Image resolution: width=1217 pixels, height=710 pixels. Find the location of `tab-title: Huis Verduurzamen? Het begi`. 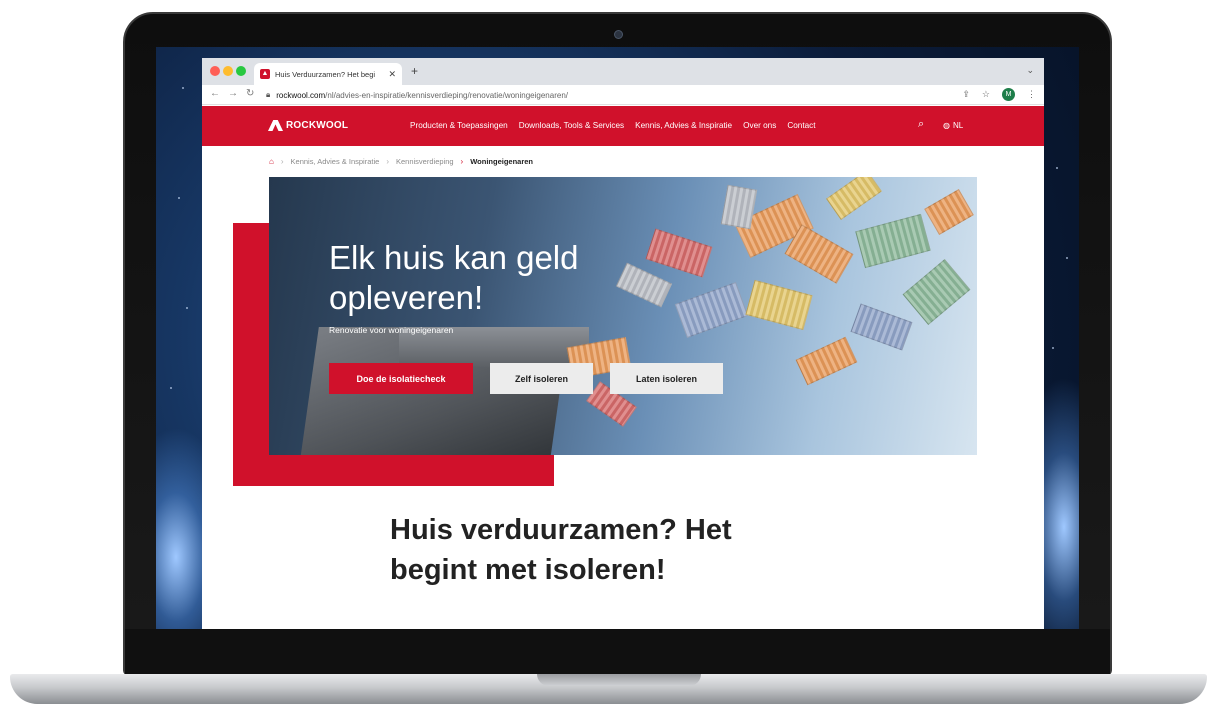

tab-title: Huis Verduurzamen? Het begi is located at coordinates (325, 74).